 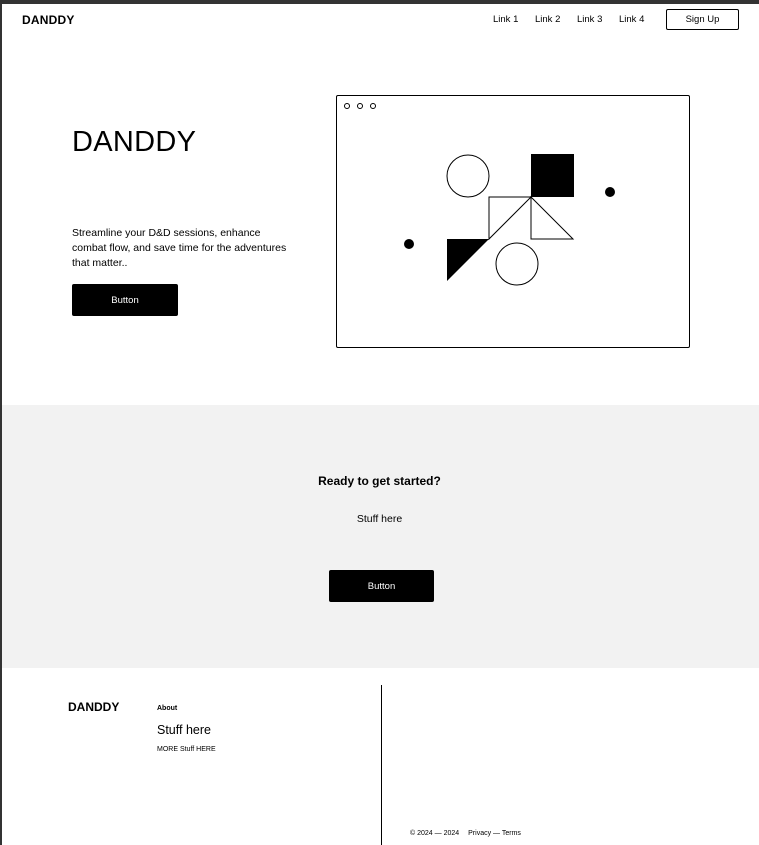 I want to click on outline-triangle-right-shape, so click(x=552, y=217).